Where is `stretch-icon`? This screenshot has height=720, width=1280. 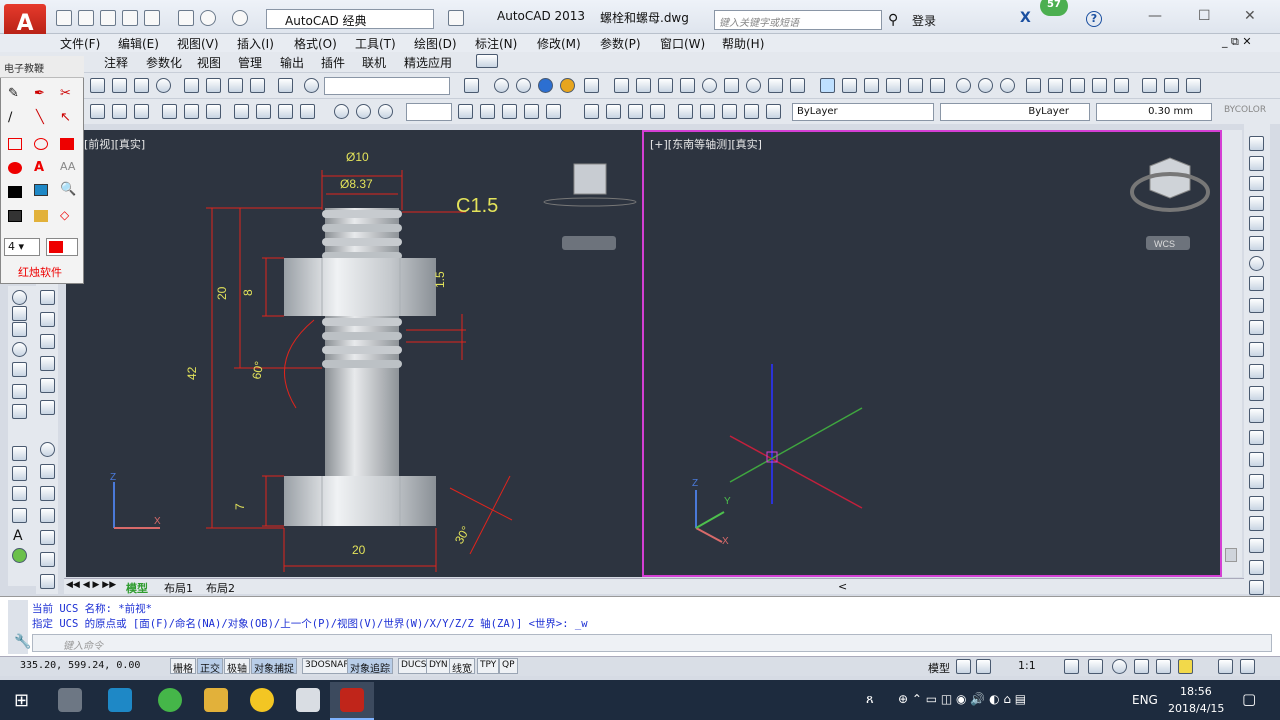 stretch-icon is located at coordinates (47, 493).